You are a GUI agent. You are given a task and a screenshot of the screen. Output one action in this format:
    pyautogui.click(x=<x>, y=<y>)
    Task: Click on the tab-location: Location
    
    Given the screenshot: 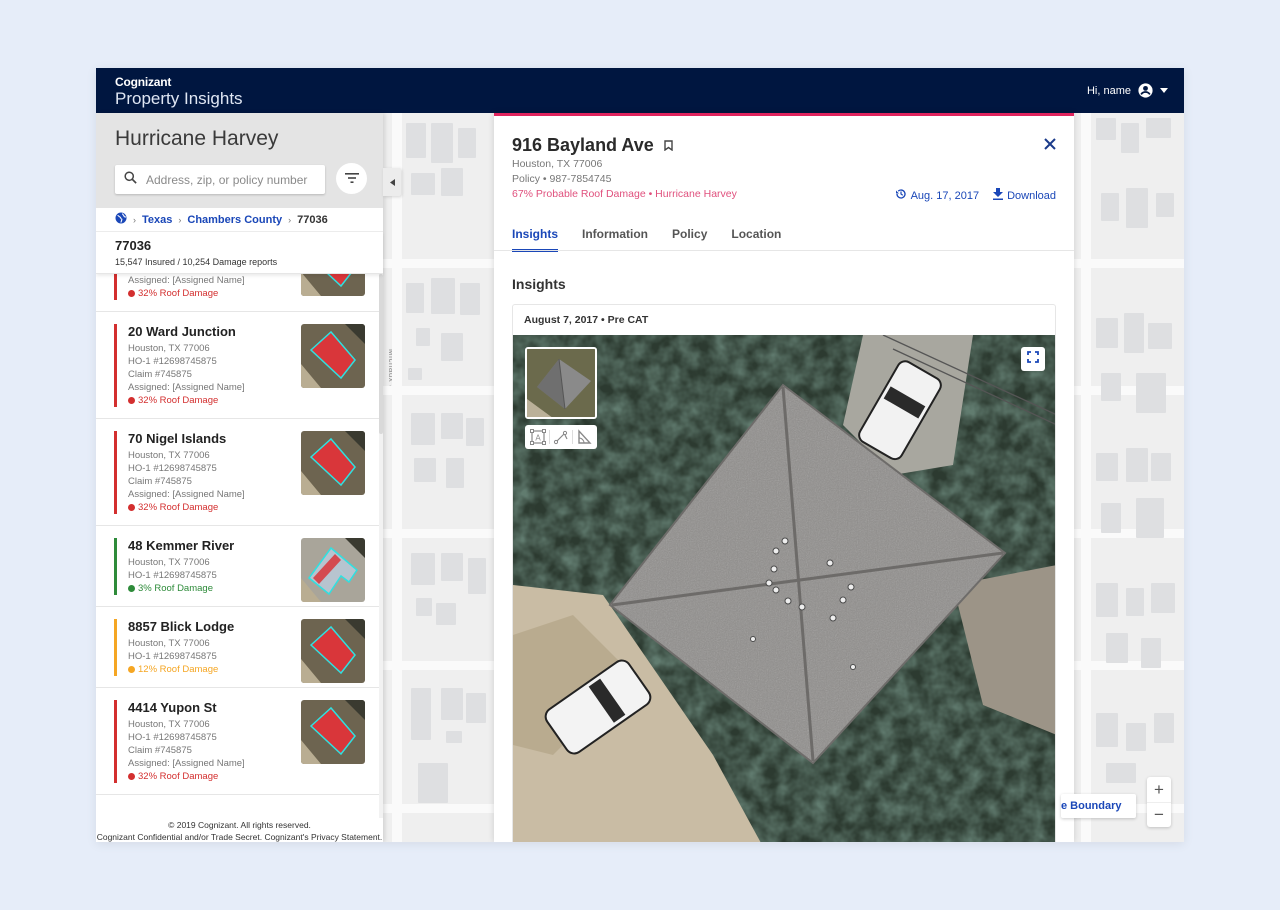 What is the action you would take?
    pyautogui.click(x=756, y=239)
    